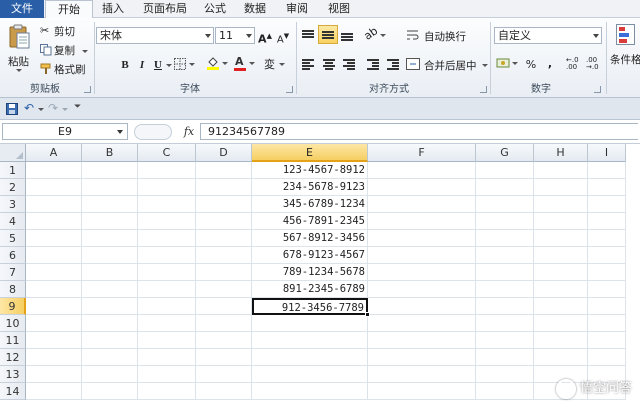  What do you see at coordinates (561, 357) in the screenshot?
I see `cell-h12` at bounding box center [561, 357].